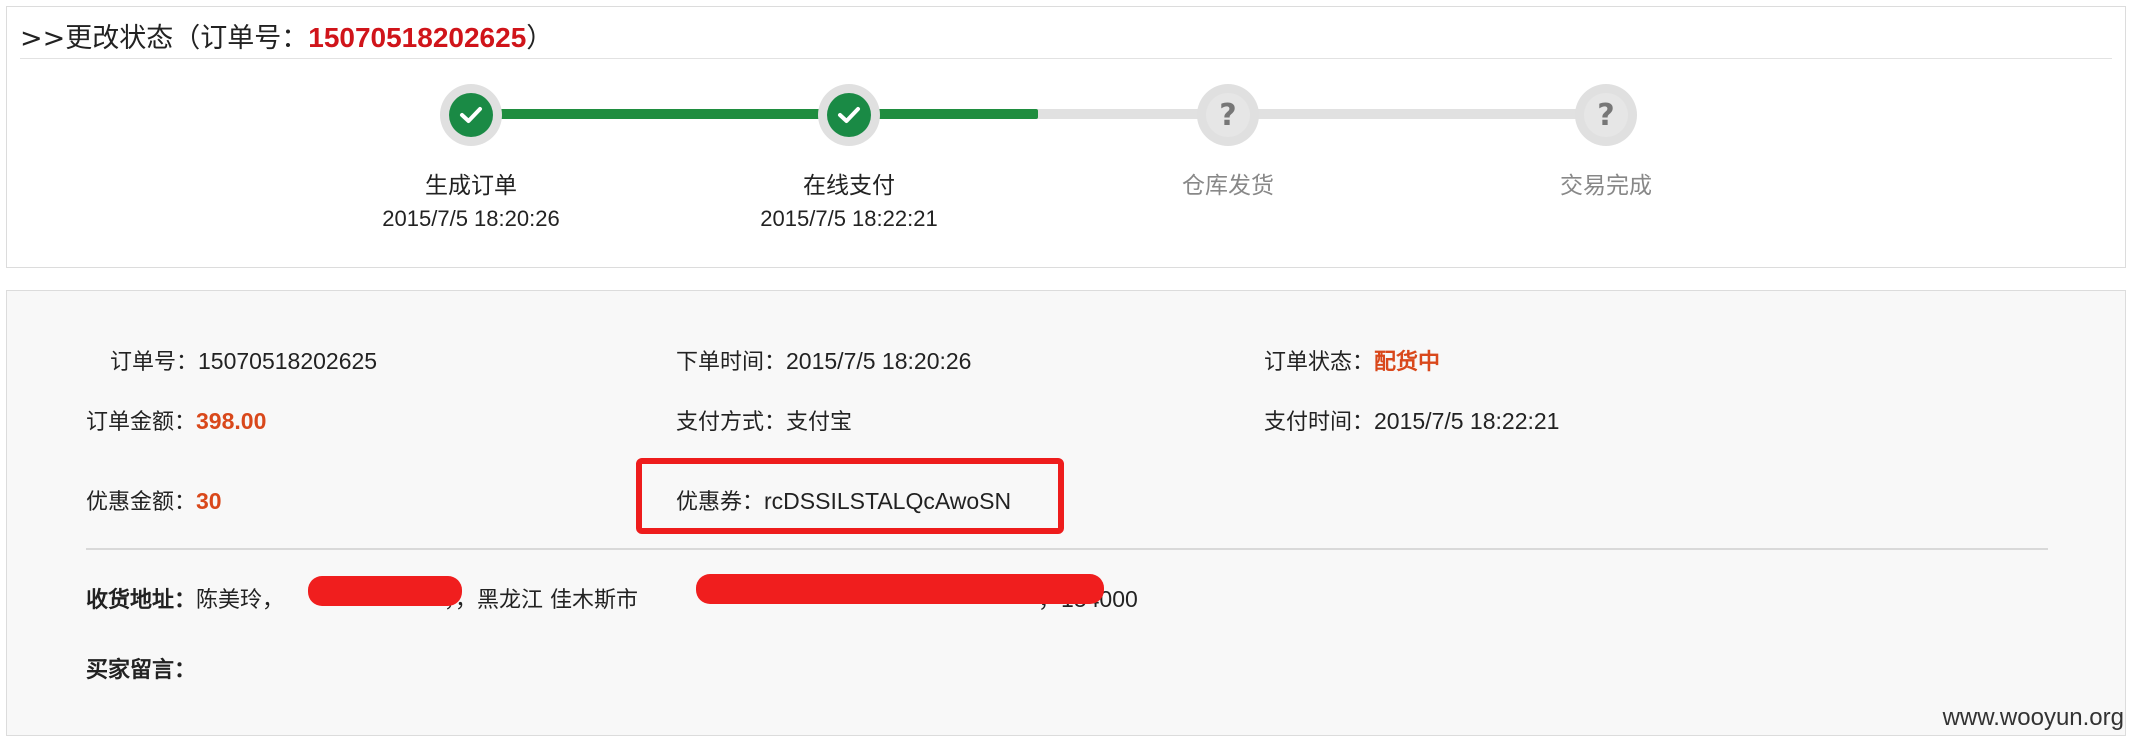 This screenshot has height=740, width=2132. I want to click on step-node-online-payment, so click(849, 115).